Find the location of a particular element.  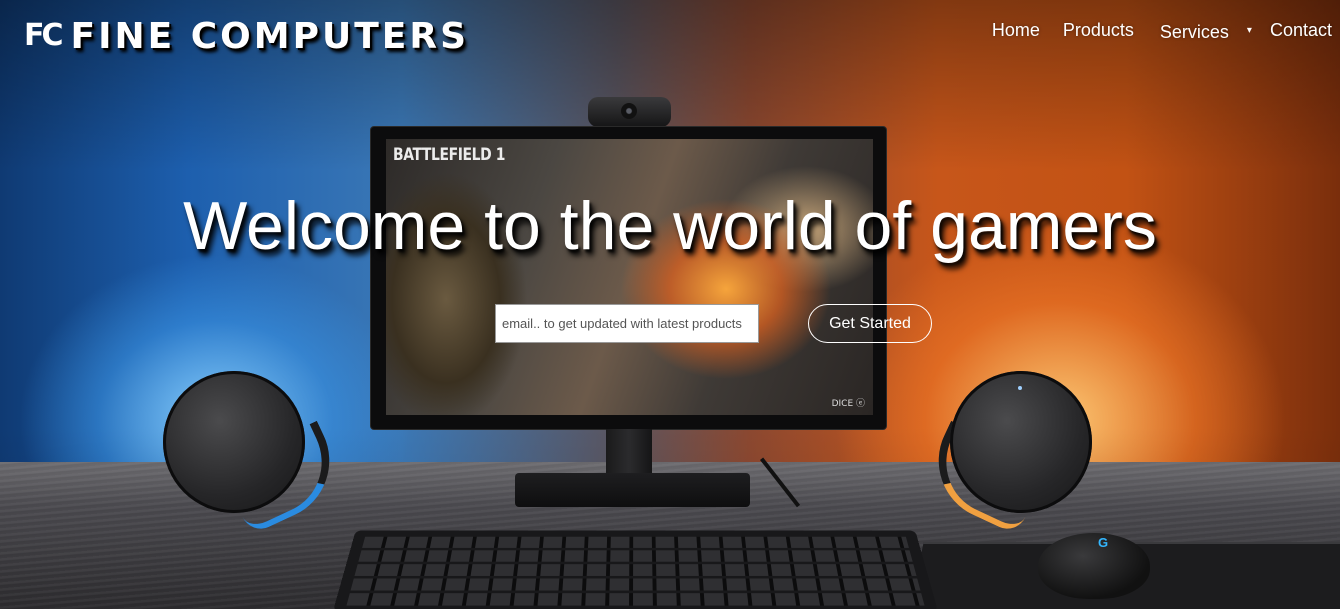

nav-services-link: Services is located at coordinates (1194, 32).